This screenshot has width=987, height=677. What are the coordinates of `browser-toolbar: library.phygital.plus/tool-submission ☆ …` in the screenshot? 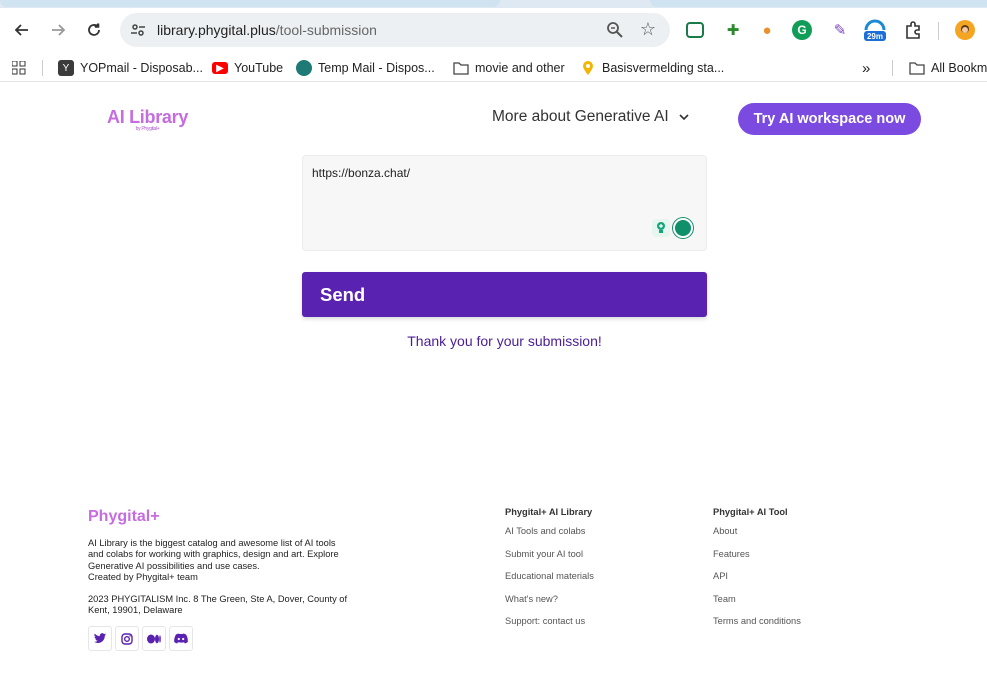 It's located at (493, 30).